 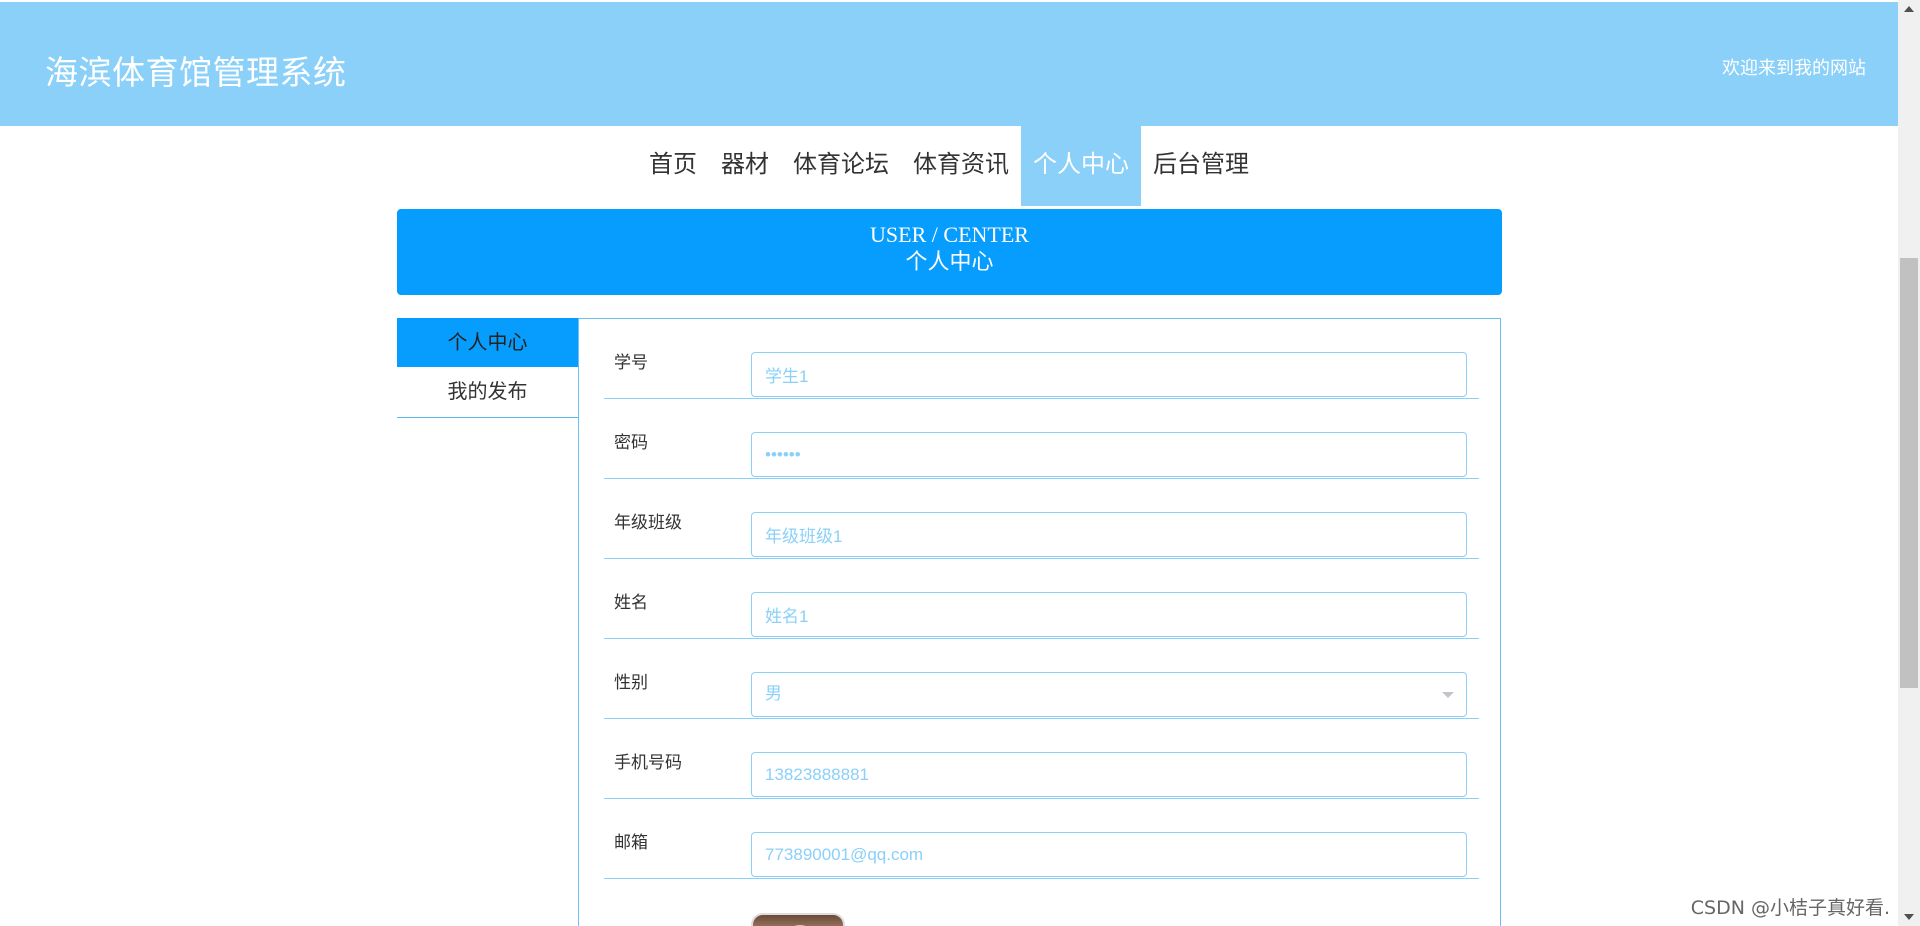 What do you see at coordinates (487, 342) in the screenshot?
I see `side-item-user-center: 个人中心` at bounding box center [487, 342].